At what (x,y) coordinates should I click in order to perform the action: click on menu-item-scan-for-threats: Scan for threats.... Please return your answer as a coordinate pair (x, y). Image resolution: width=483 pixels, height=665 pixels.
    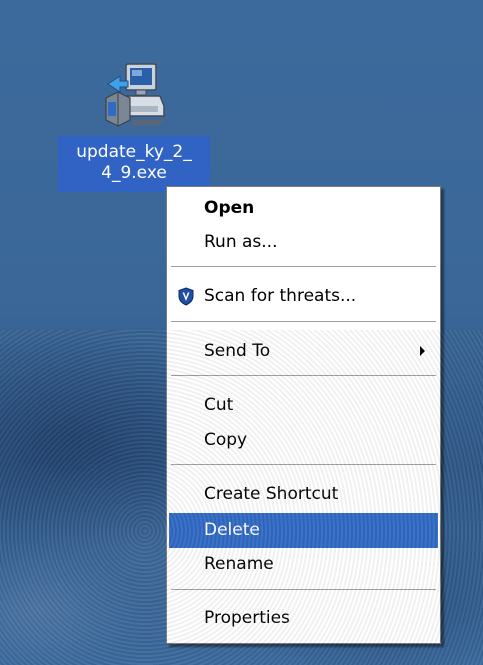
    Looking at the image, I should click on (303, 296).